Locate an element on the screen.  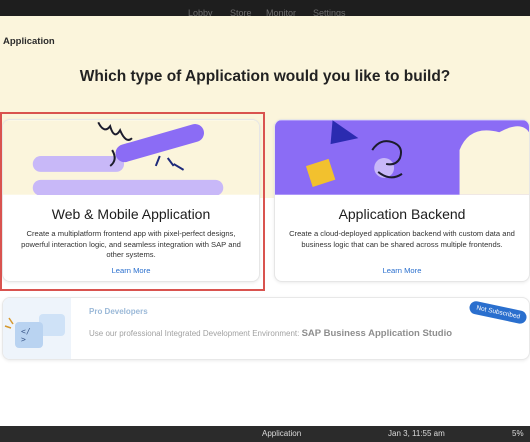
nav-item-monitor: Monitor is located at coordinates (281, 12).